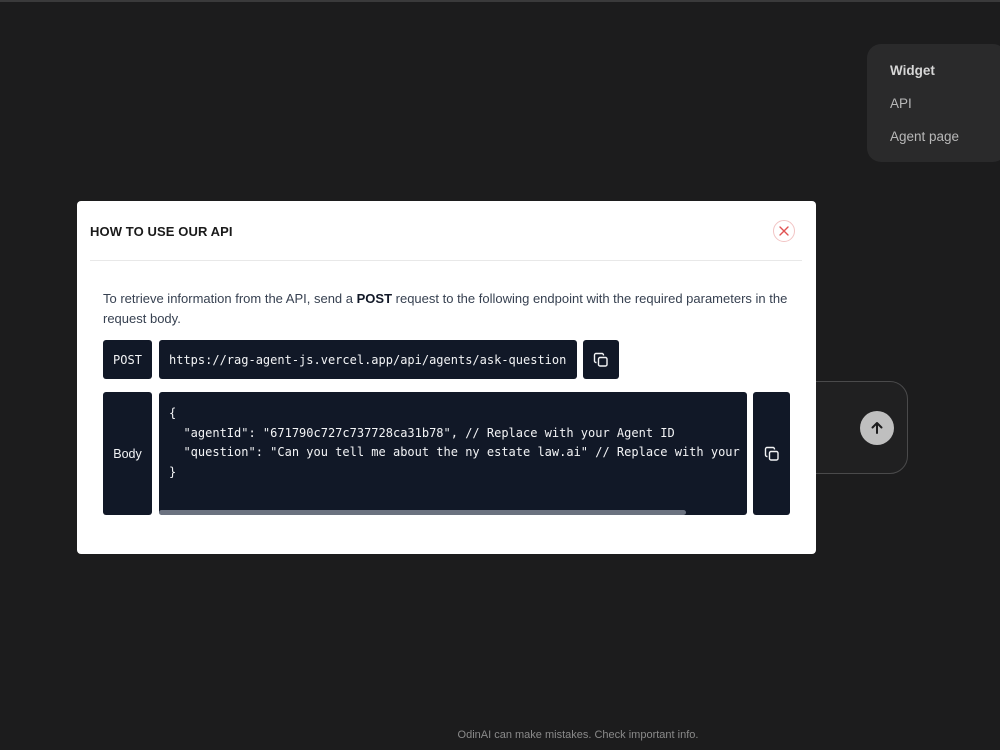  I want to click on close-icon, so click(784, 231).